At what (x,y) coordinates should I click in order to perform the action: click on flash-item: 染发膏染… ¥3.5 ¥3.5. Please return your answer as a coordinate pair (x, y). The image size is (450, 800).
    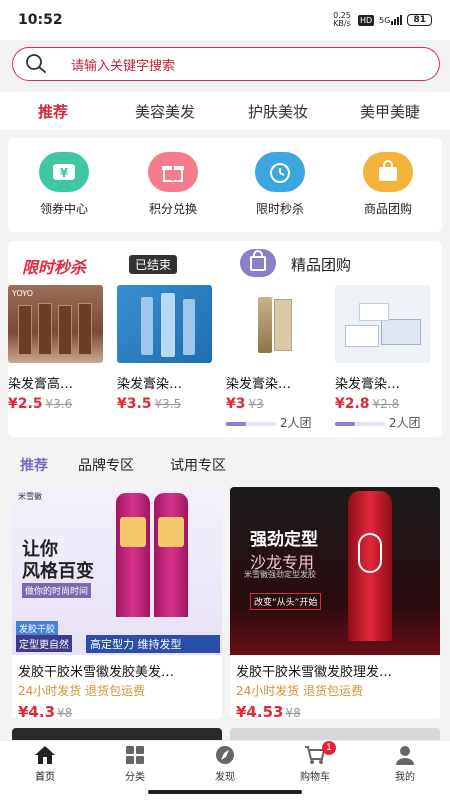
    Looking at the image, I should click on (167, 348).